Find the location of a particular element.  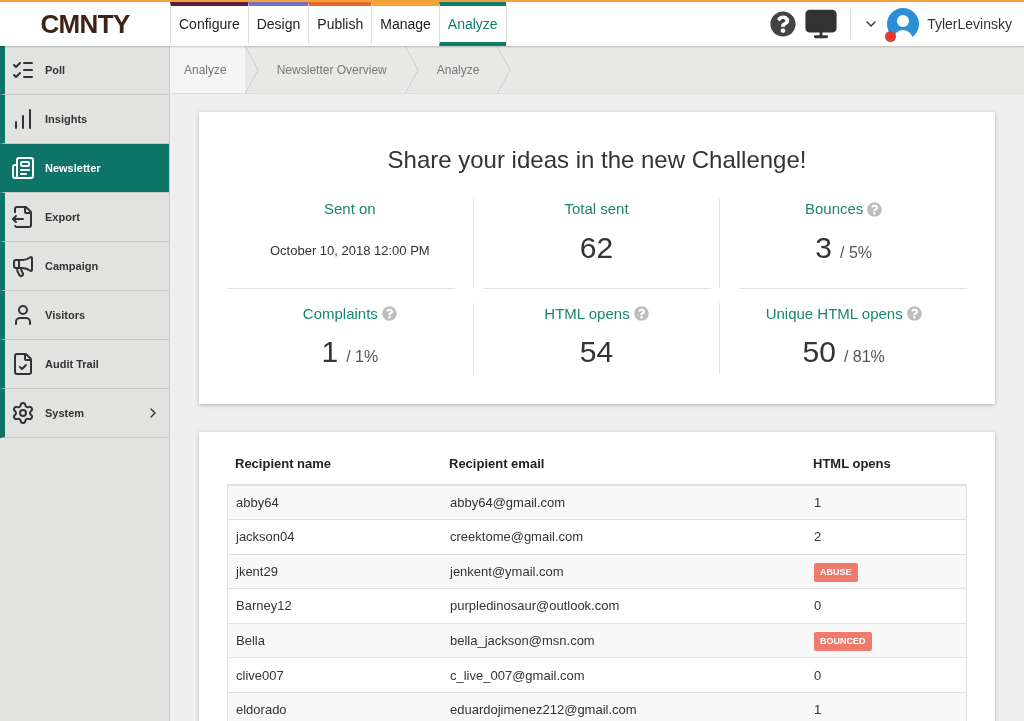

stat-value: 3 is located at coordinates (823, 247).